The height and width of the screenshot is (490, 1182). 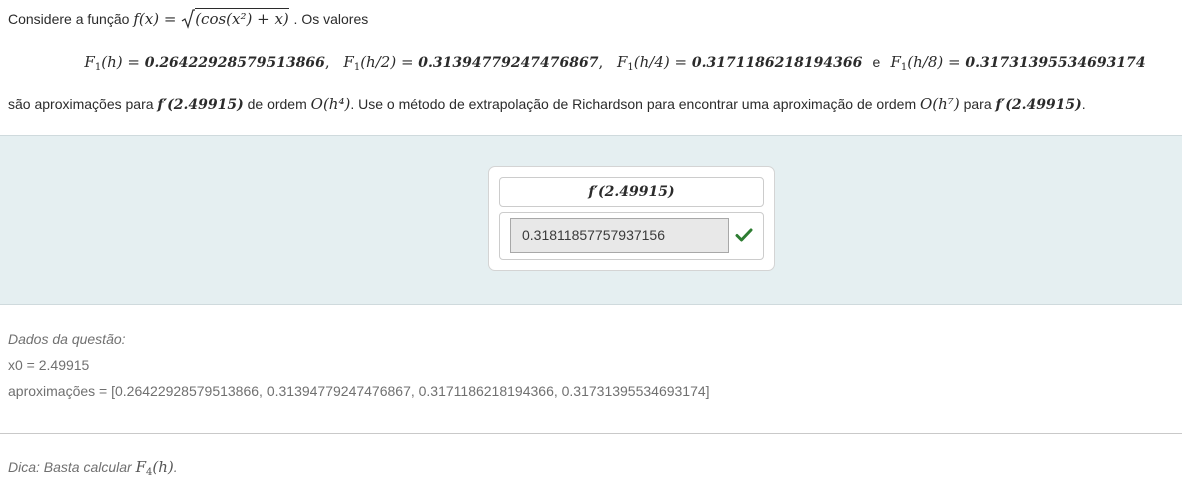 What do you see at coordinates (69, 19) in the screenshot?
I see `intro-prefix: Considere a função` at bounding box center [69, 19].